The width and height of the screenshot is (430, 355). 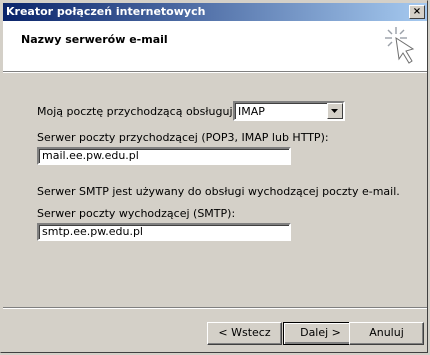 What do you see at coordinates (136, 213) in the screenshot?
I see `outgoing-server-label: Serwer poczty wychodzącej (SMTP):` at bounding box center [136, 213].